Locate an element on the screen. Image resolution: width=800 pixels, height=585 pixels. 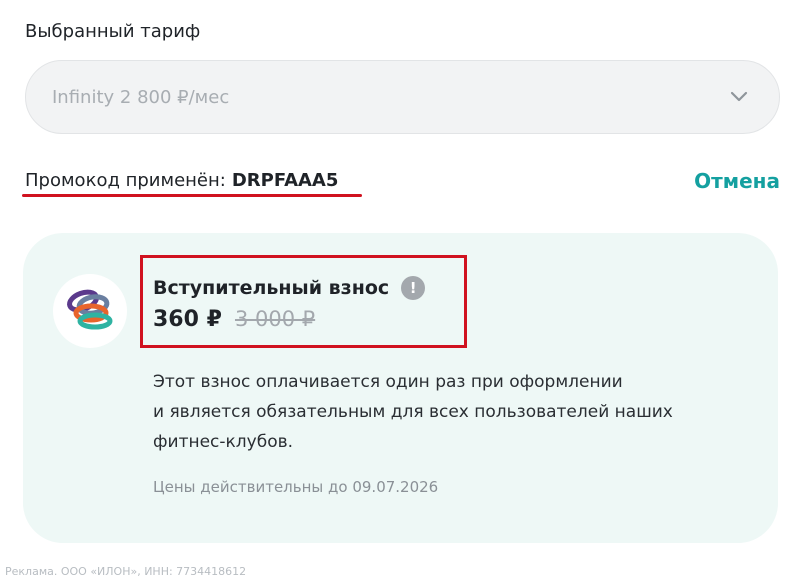
price-validity: Цены действительны до 09.07.2026 is located at coordinates (296, 487).